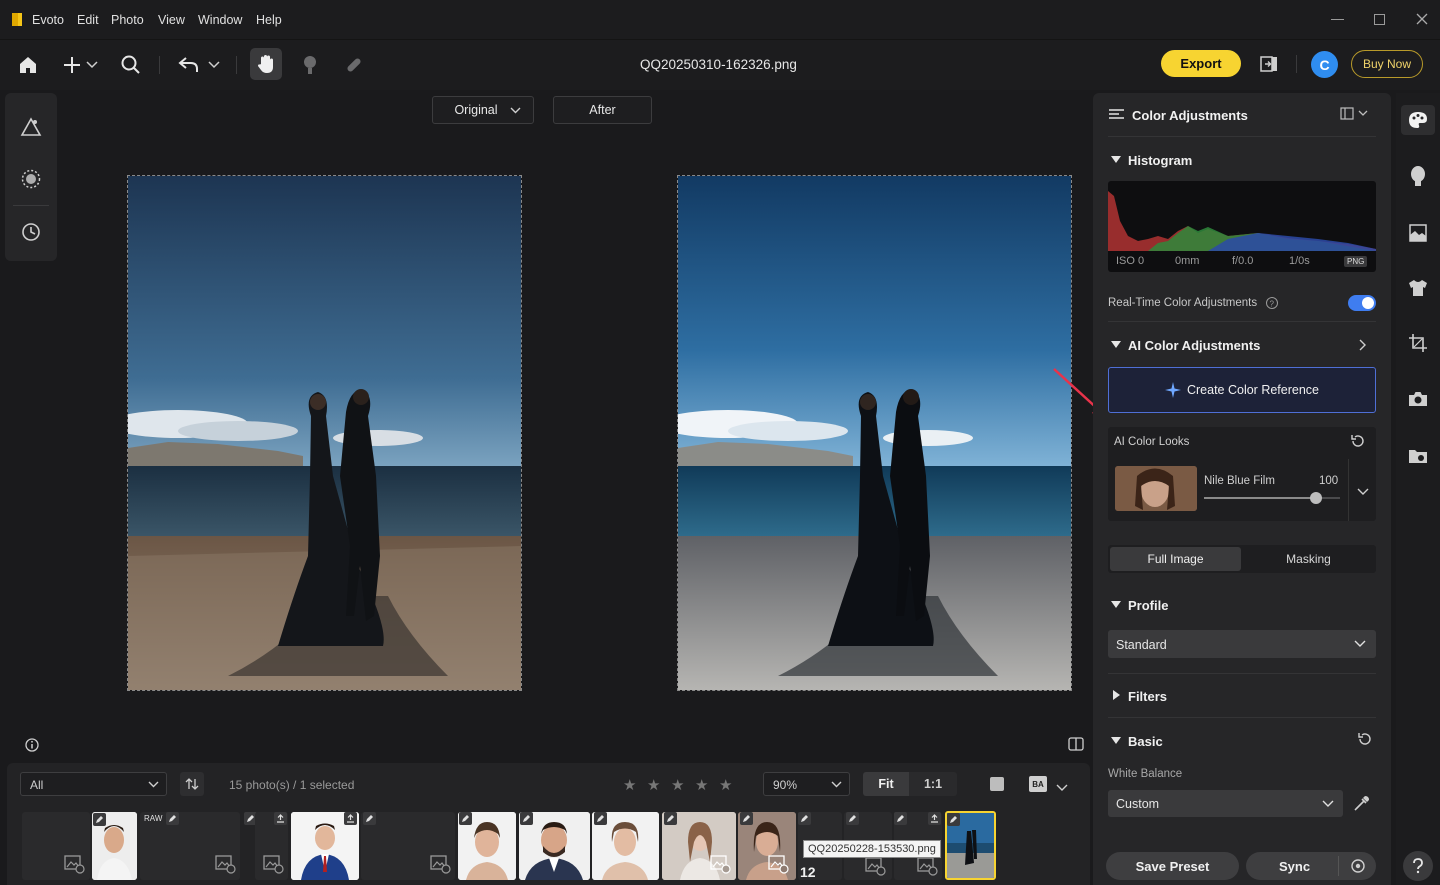  I want to click on rating-star-2: ★, so click(653, 785).